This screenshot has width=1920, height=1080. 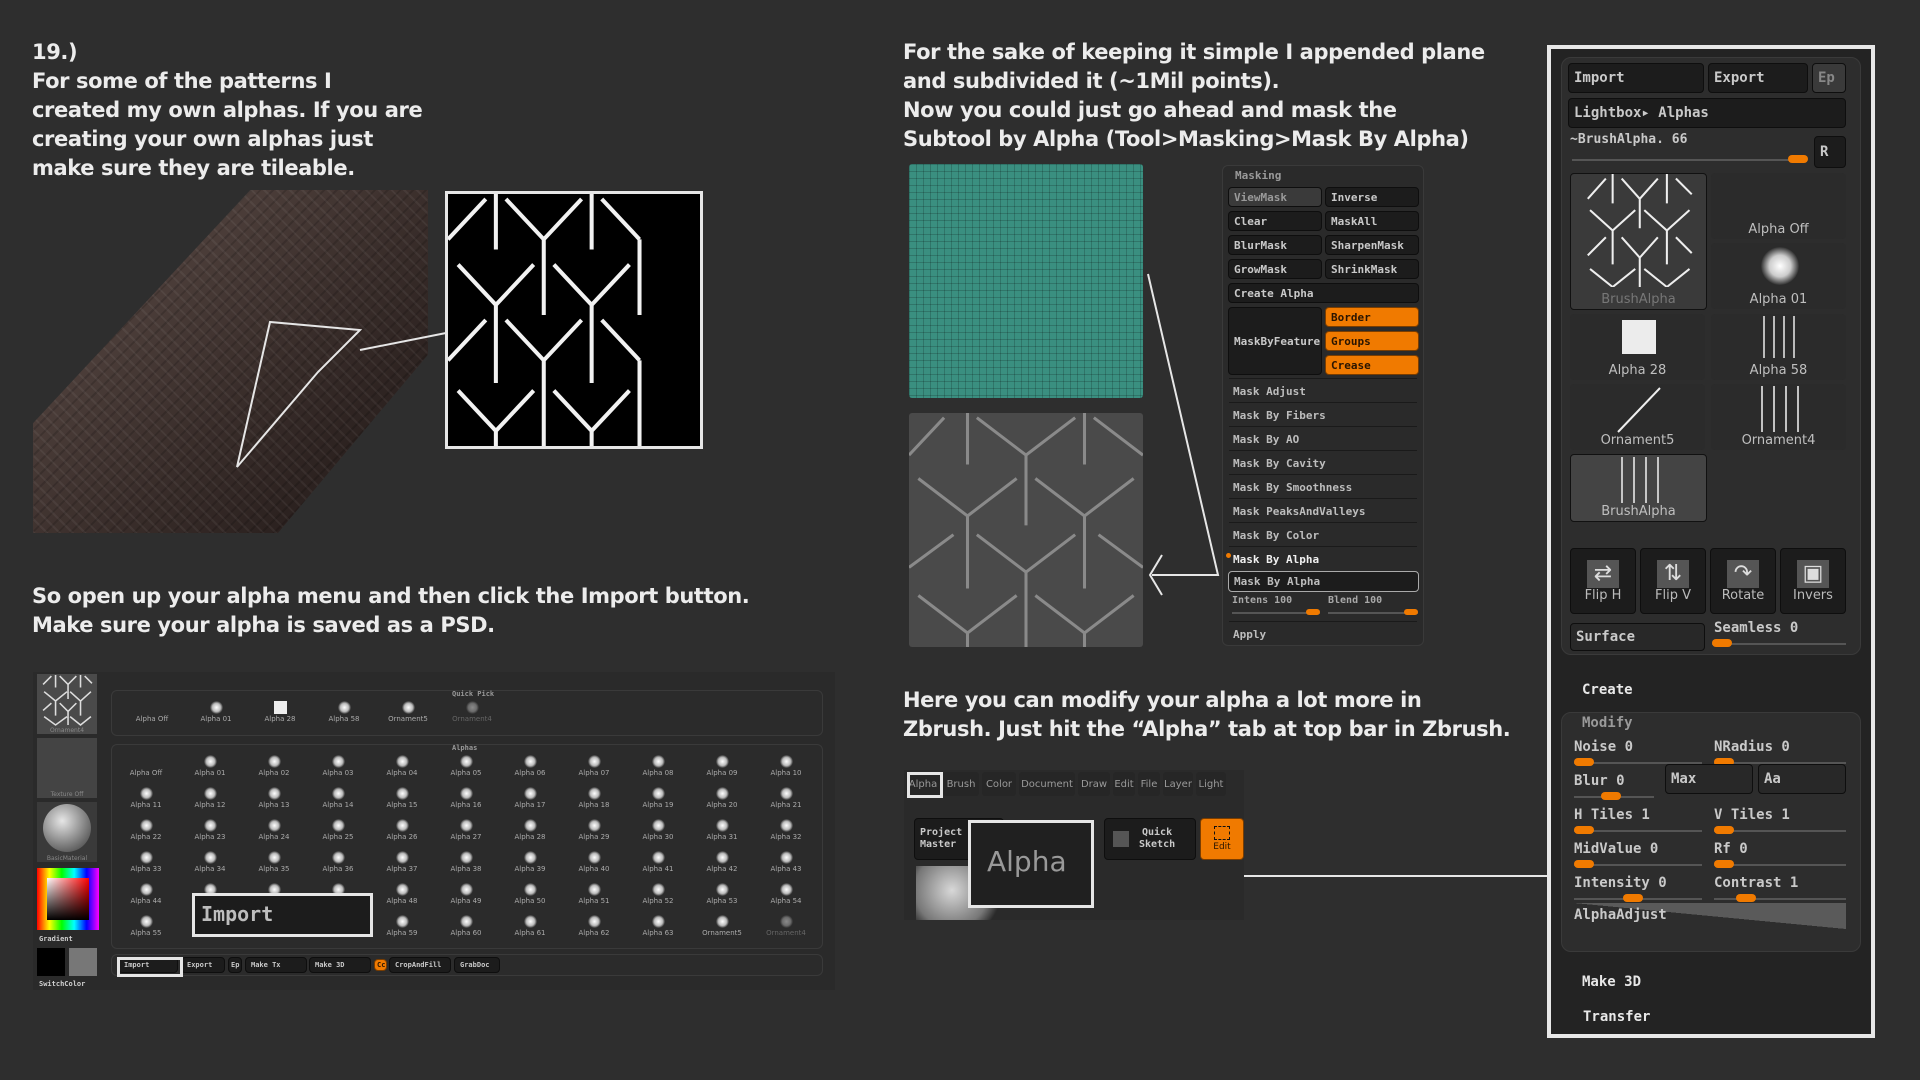 I want to click on sharpenmask-button: SharpenMask, so click(x=1372, y=245).